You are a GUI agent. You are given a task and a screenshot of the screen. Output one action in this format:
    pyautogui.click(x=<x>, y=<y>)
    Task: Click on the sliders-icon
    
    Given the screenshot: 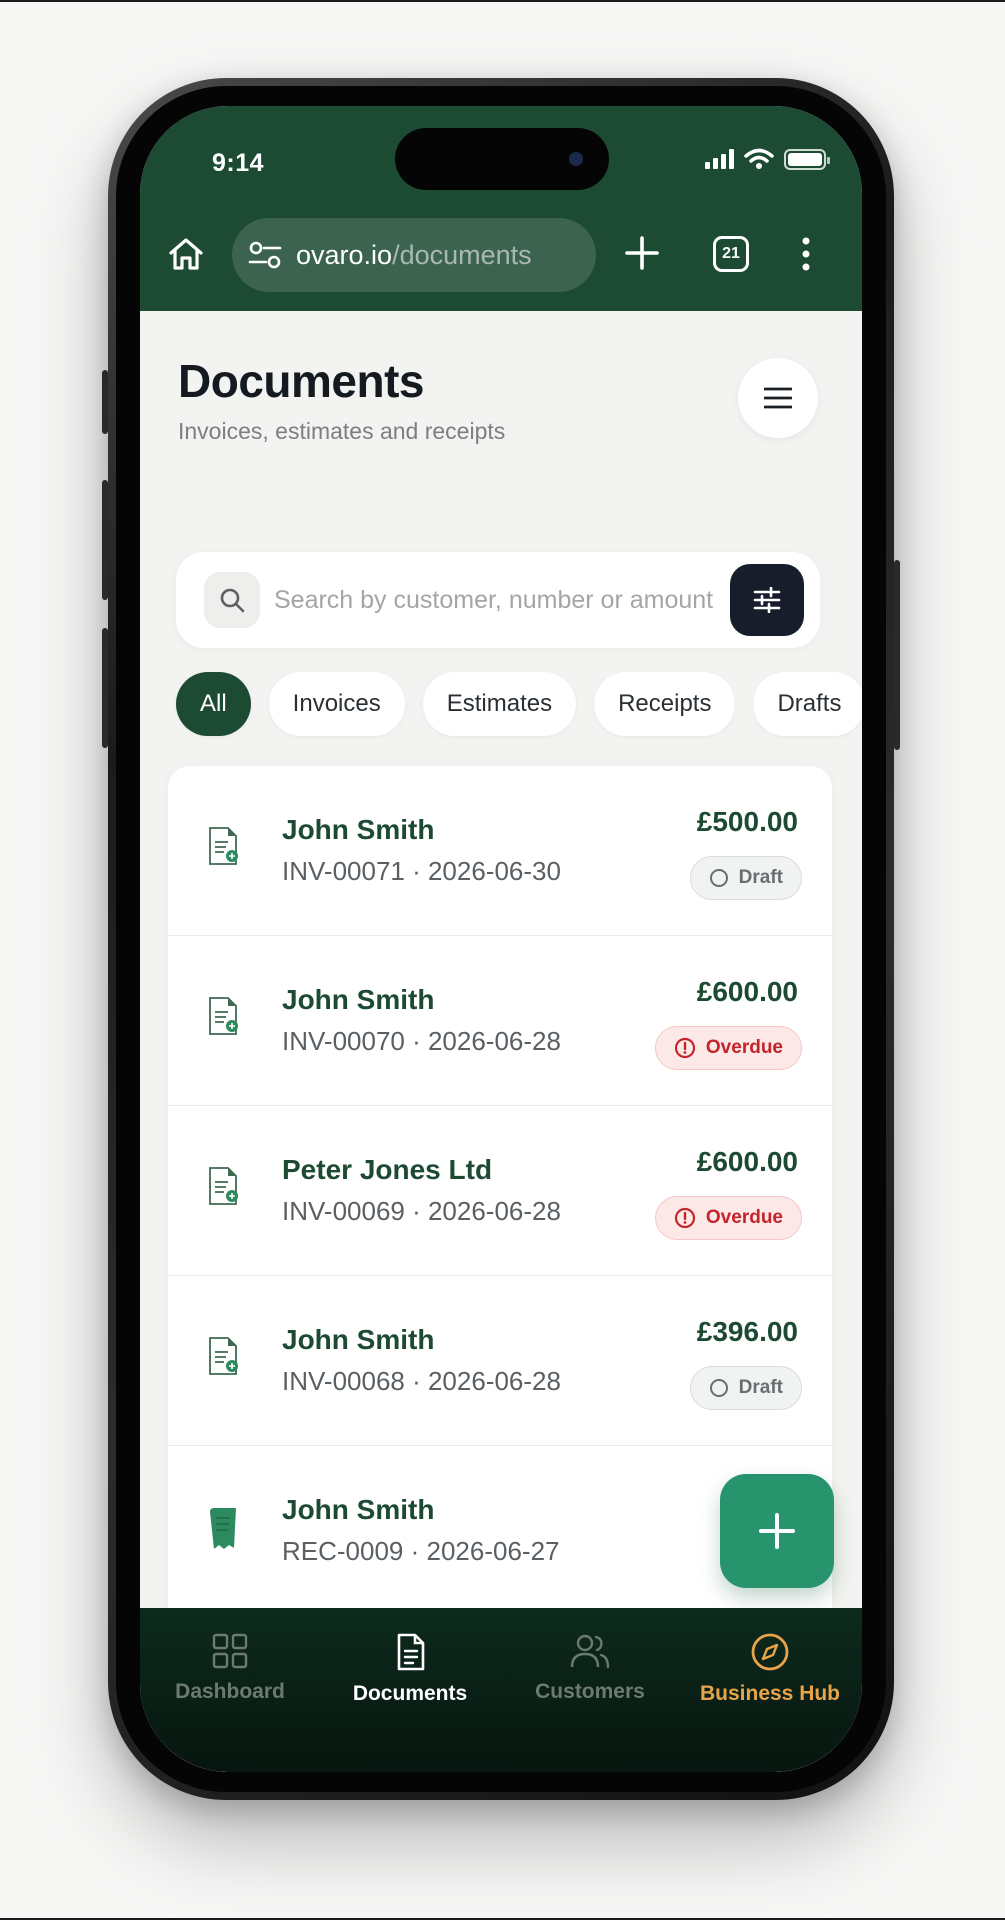 What is the action you would take?
    pyautogui.click(x=767, y=600)
    